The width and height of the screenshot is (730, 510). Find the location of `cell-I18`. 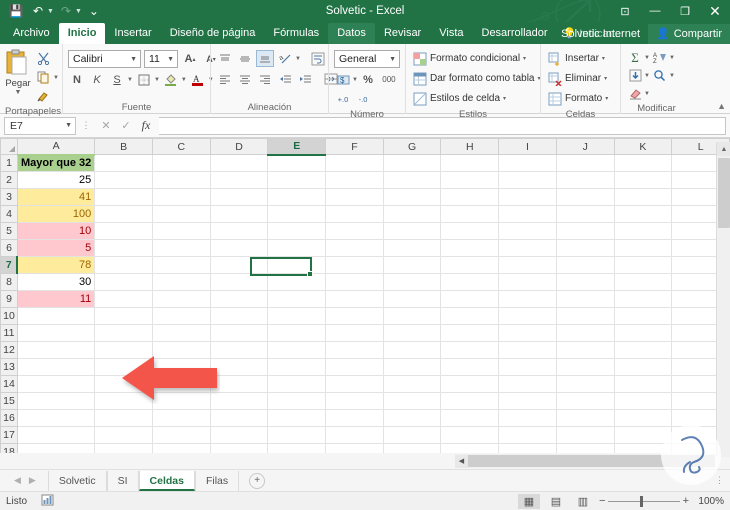

cell-I18 is located at coordinates (527, 448).